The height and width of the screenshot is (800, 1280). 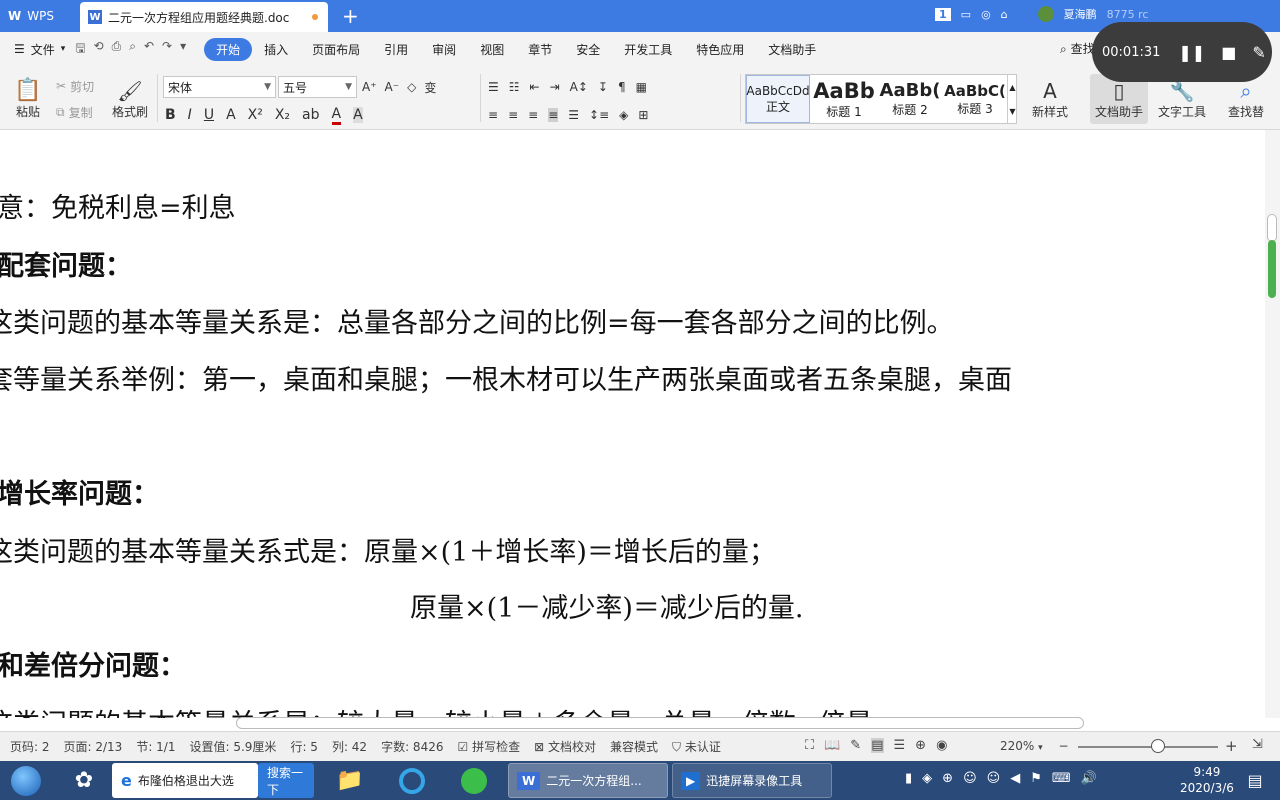 I want to click on print-icon: ⎙, so click(x=117, y=49).